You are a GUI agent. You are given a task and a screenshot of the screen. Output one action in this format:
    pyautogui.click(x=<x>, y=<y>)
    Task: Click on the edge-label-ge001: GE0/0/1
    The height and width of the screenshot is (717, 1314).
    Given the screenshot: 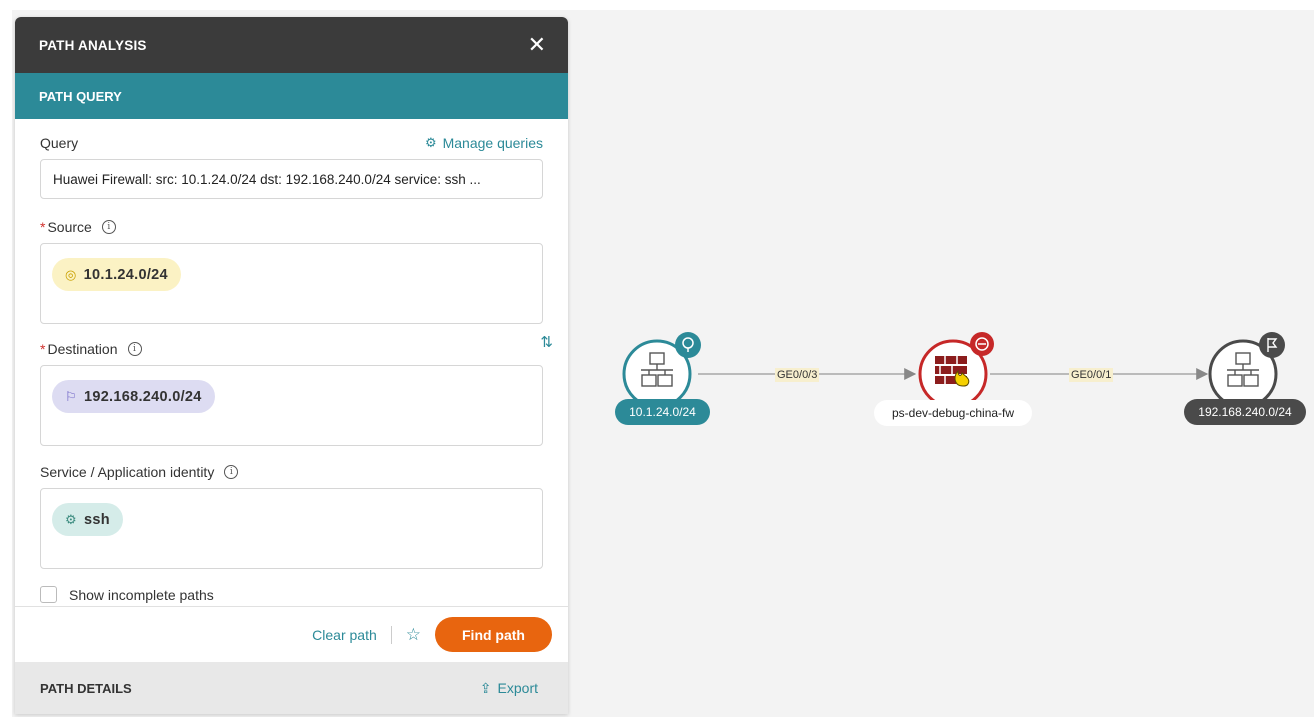 What is the action you would take?
    pyautogui.click(x=1091, y=375)
    